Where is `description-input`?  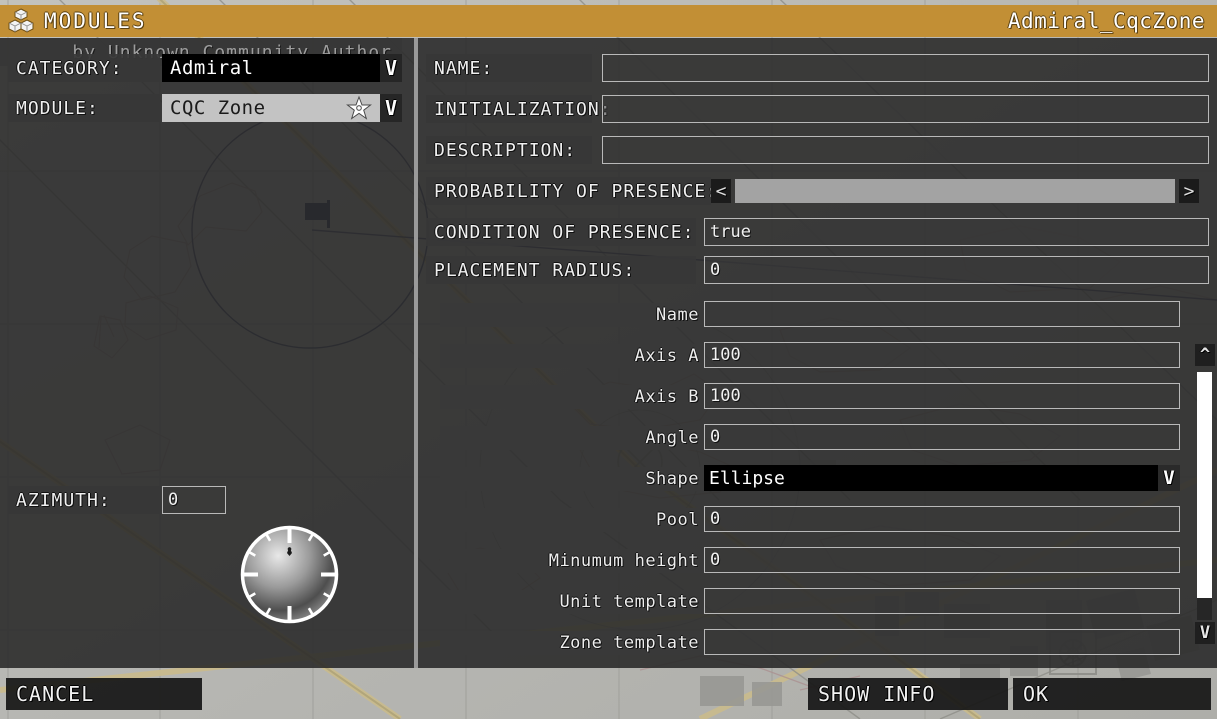
description-input is located at coordinates (905, 150).